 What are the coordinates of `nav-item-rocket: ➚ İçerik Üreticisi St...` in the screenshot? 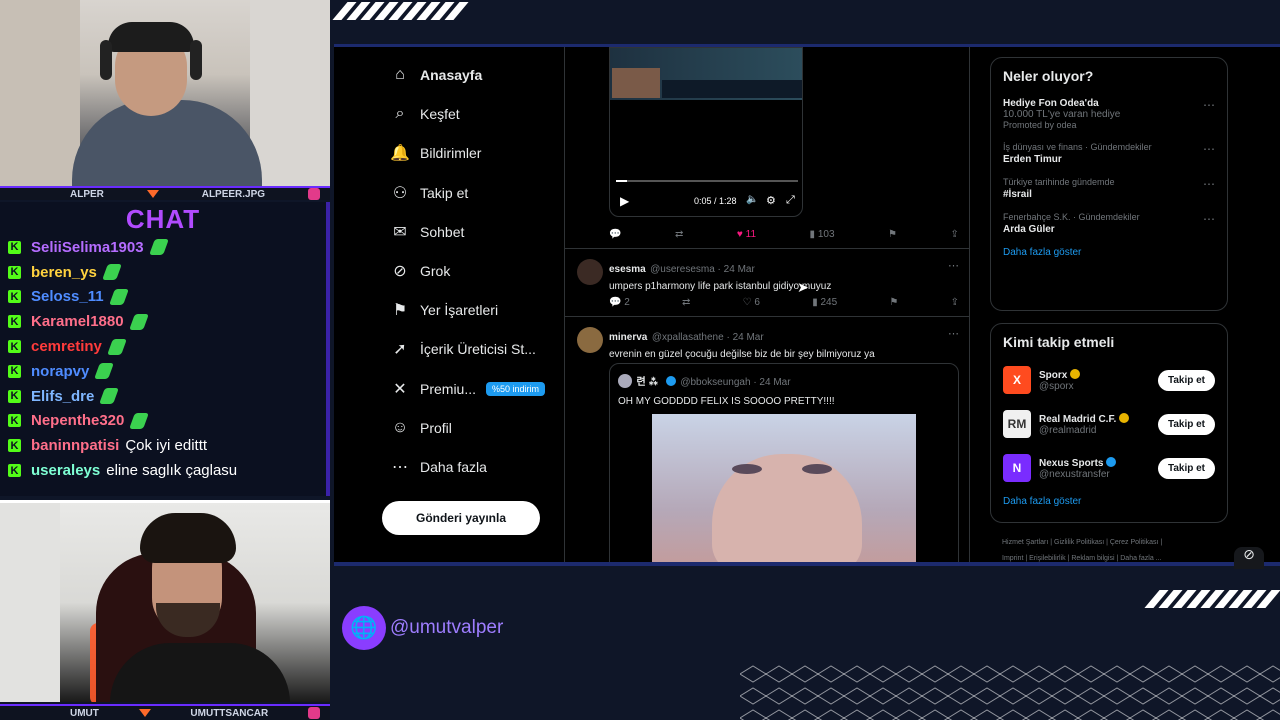 It's located at (463, 349).